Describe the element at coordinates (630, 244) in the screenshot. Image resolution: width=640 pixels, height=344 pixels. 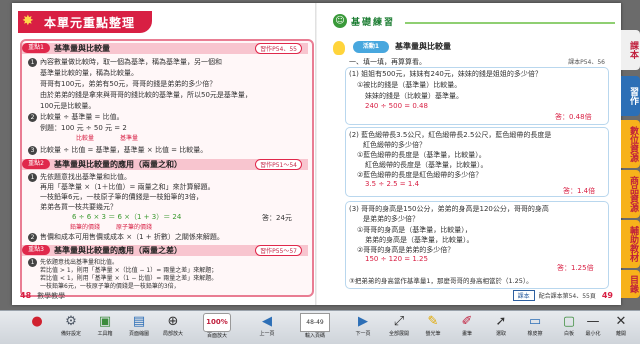
I see `tab-aux-materials: 輔助教材` at that location.